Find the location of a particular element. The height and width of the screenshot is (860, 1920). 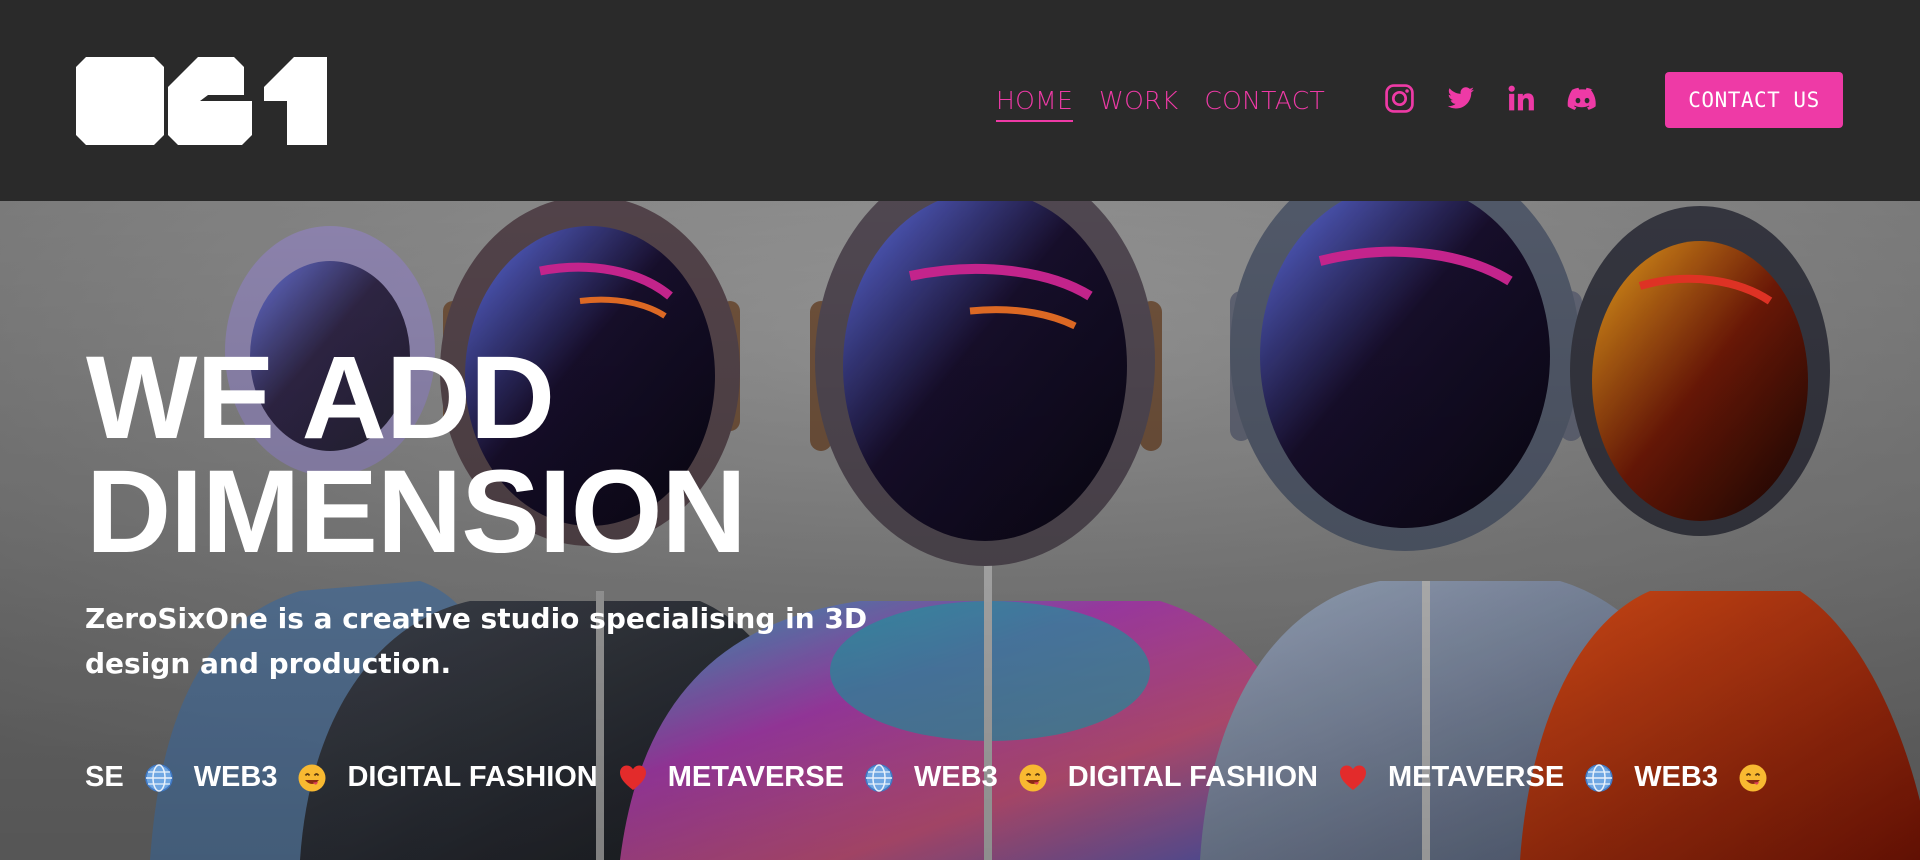

linkedin-icon is located at coordinates (1521, 98).